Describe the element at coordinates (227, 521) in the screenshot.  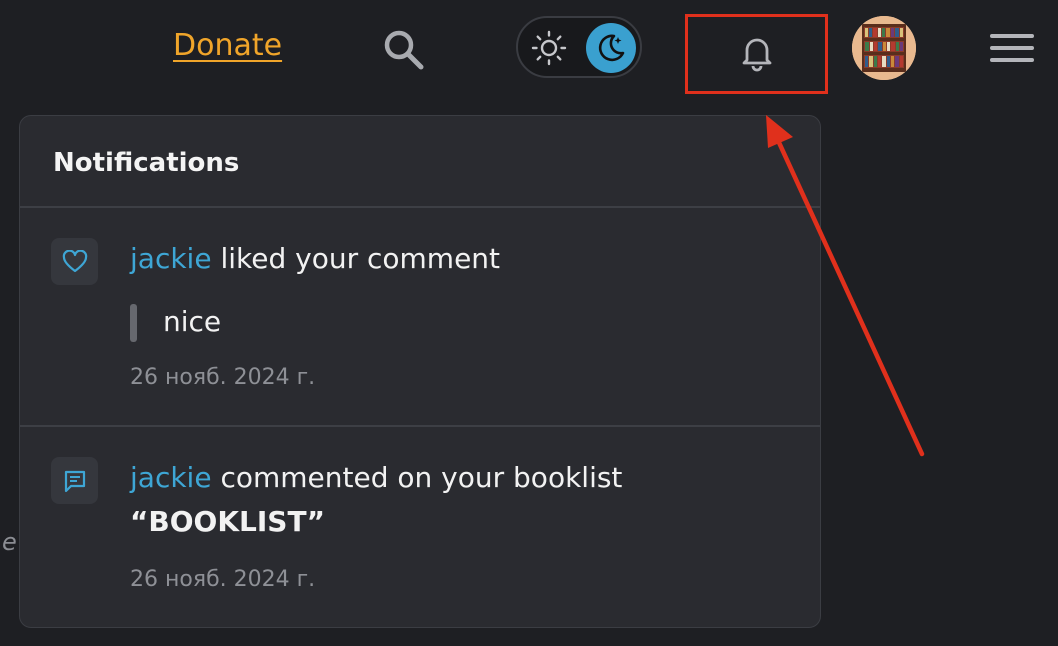
I see `notification-target: “BOOKLIST”` at that location.